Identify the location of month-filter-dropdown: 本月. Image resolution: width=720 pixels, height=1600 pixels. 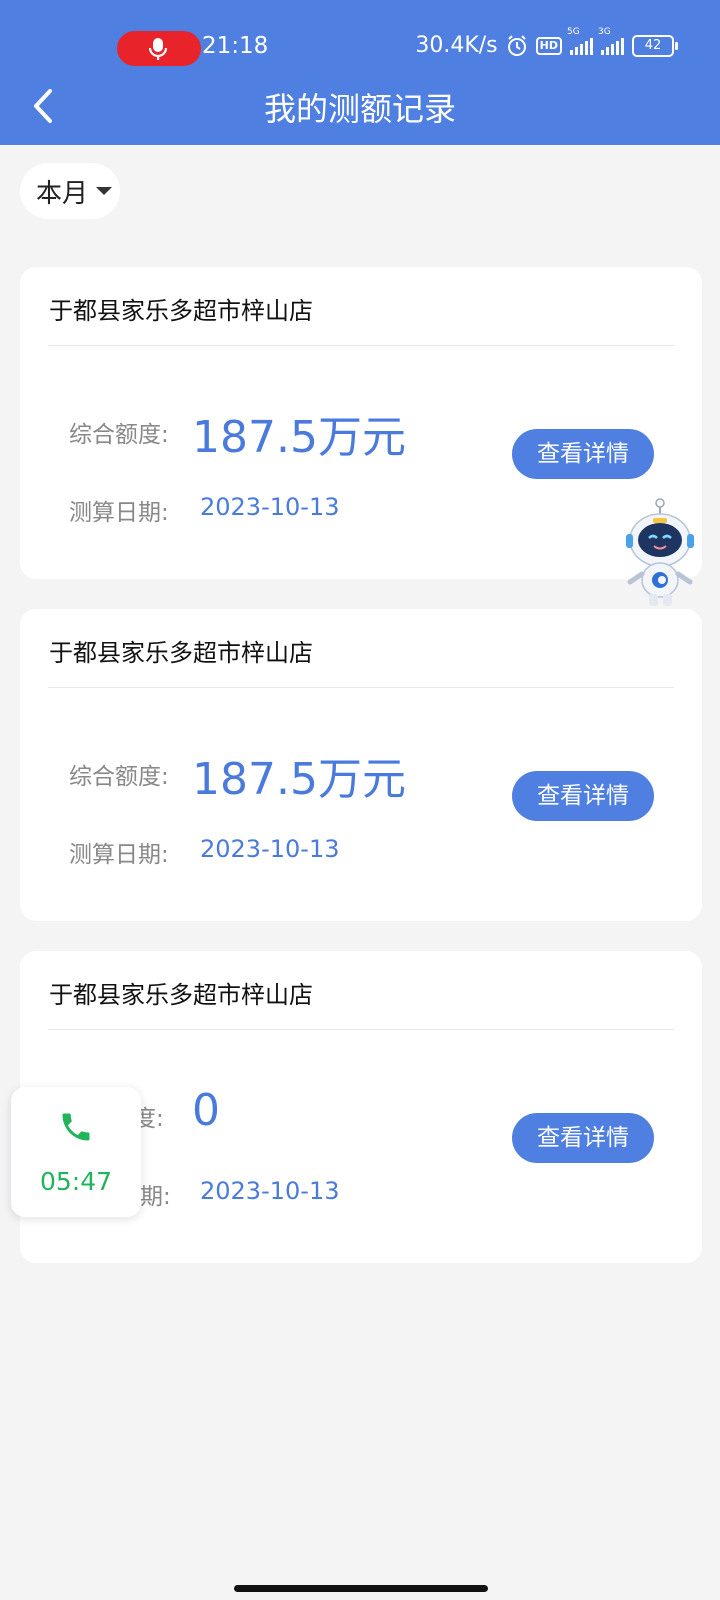
(70, 191).